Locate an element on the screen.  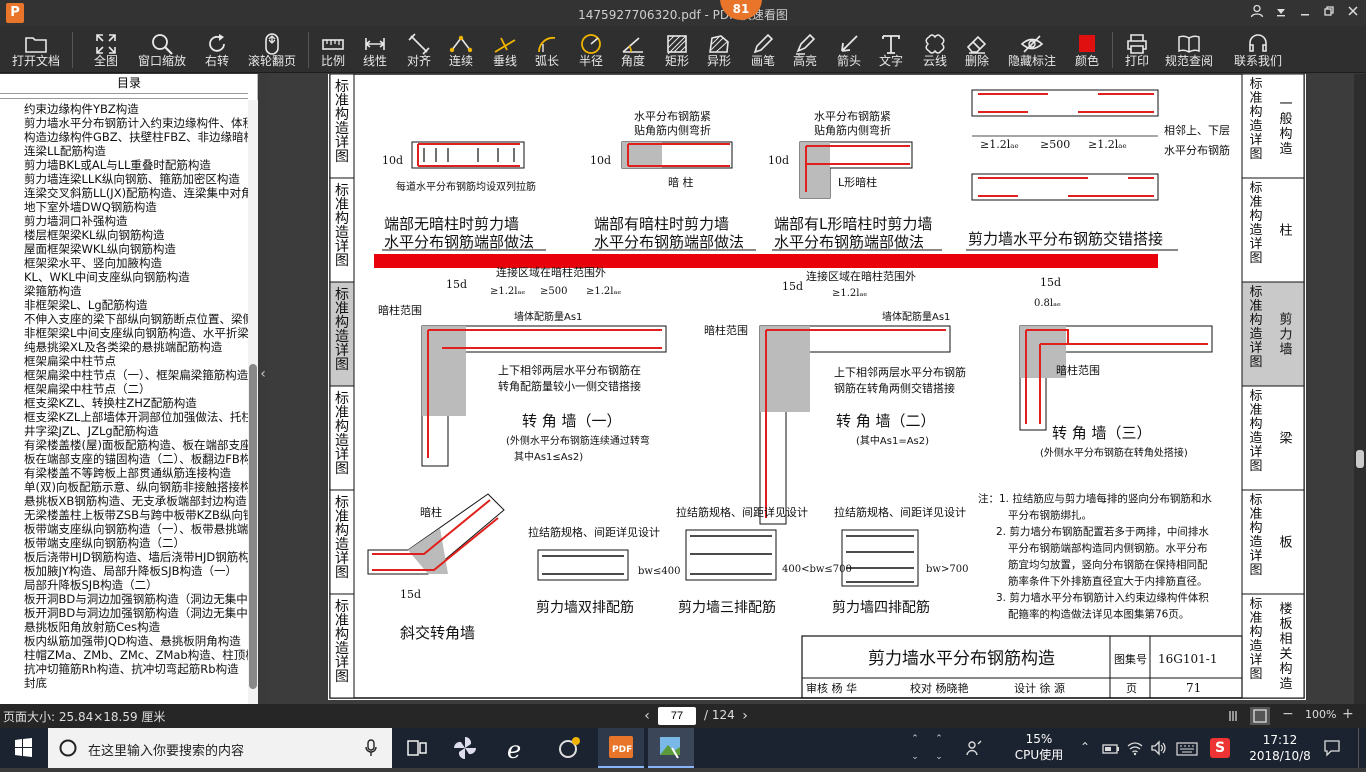
toc-item: 框架扁梁中柱节点 is located at coordinates (136, 361).